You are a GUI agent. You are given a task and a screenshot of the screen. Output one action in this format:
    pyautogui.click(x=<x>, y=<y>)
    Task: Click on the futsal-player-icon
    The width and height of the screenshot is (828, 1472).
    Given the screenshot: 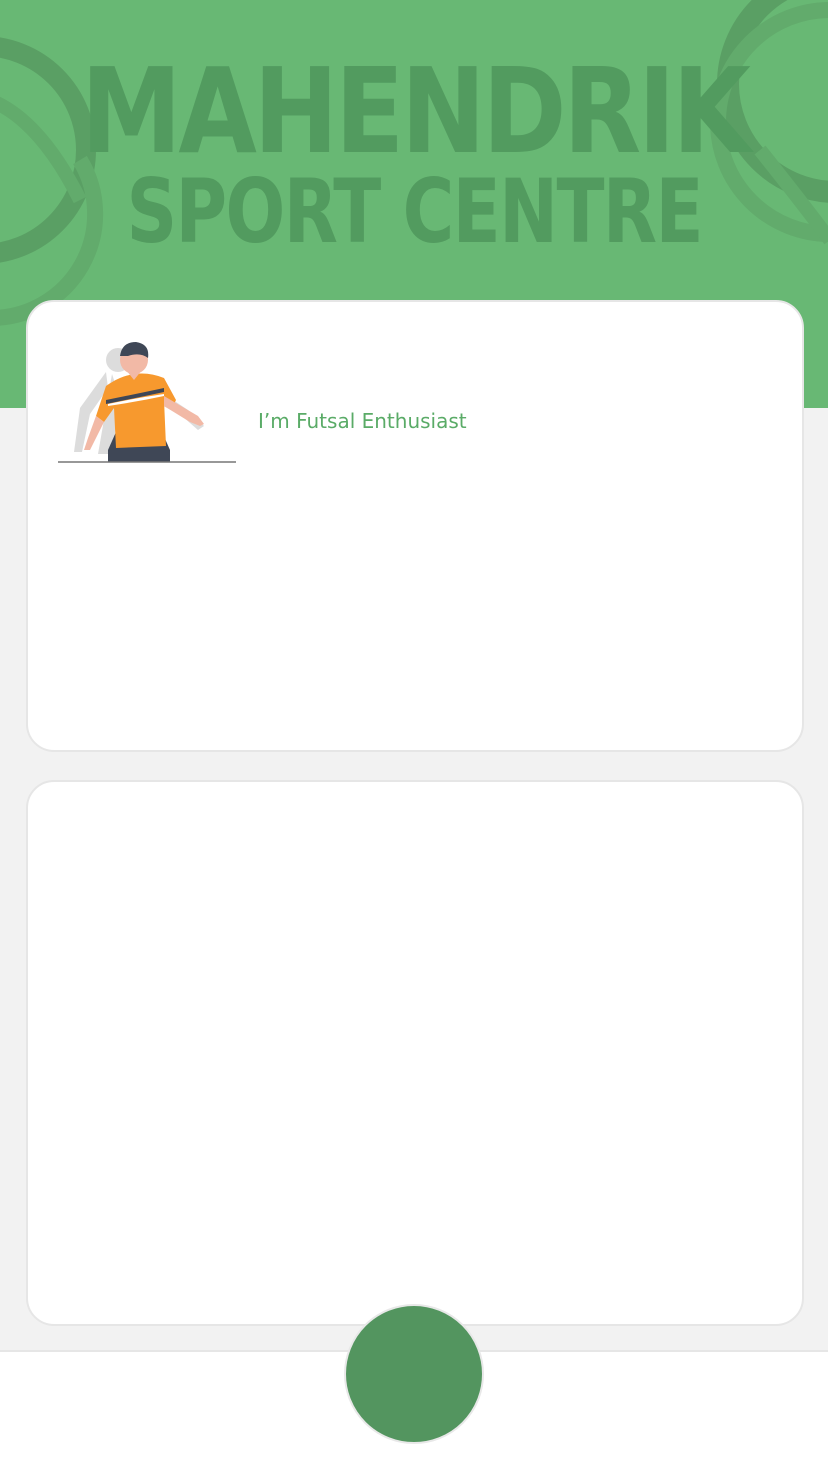 What is the action you would take?
    pyautogui.click(x=147, y=402)
    